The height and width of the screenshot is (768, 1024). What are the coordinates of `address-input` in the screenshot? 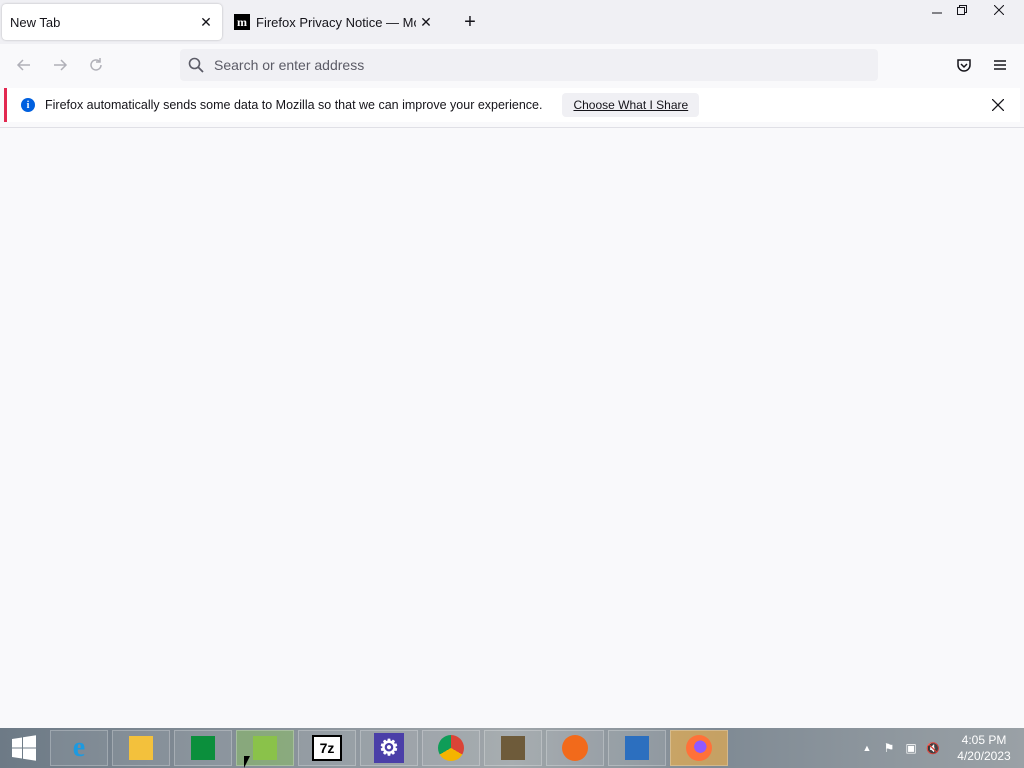 It's located at (514, 65).